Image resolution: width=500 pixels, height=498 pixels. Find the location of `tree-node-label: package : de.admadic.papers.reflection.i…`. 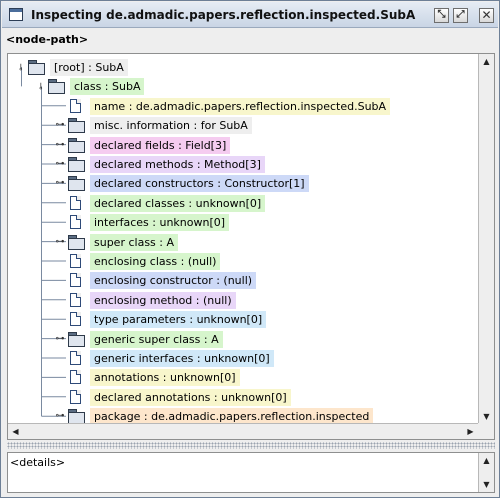

tree-node-label: package : de.admadic.papers.reflection.i… is located at coordinates (232, 416).